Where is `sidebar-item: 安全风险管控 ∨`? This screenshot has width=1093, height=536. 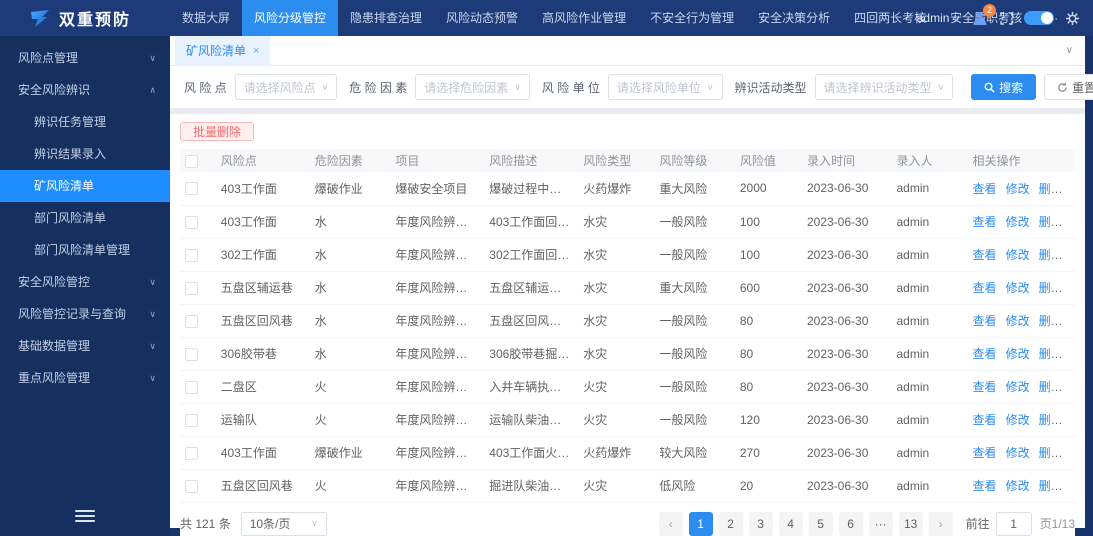 sidebar-item: 安全风险管控 ∨ is located at coordinates (85, 282).